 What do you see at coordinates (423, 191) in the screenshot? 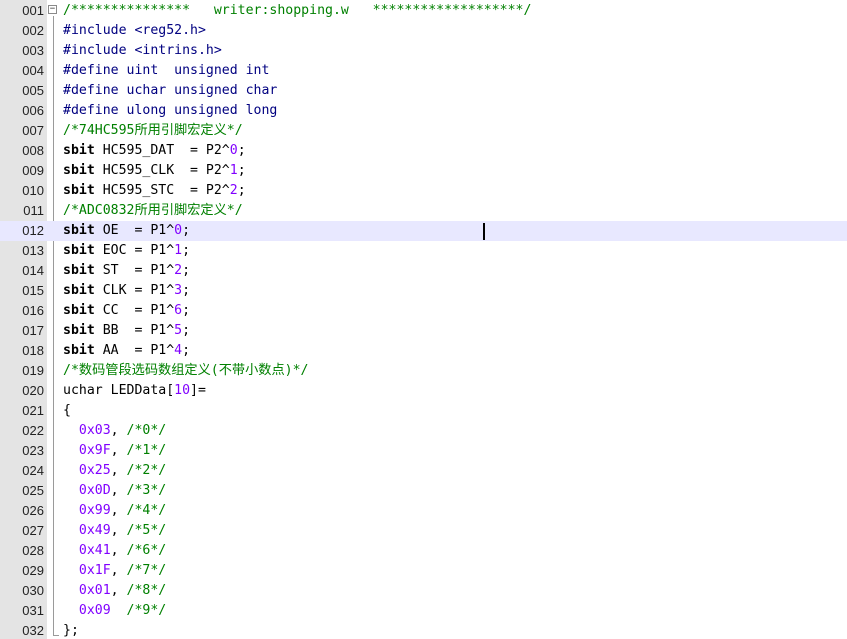
I see `code-line: 010 sbit HC595_STC = P2^2;` at bounding box center [423, 191].